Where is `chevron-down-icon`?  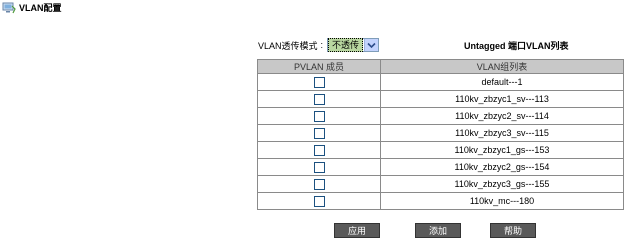
chevron-down-icon is located at coordinates (371, 45).